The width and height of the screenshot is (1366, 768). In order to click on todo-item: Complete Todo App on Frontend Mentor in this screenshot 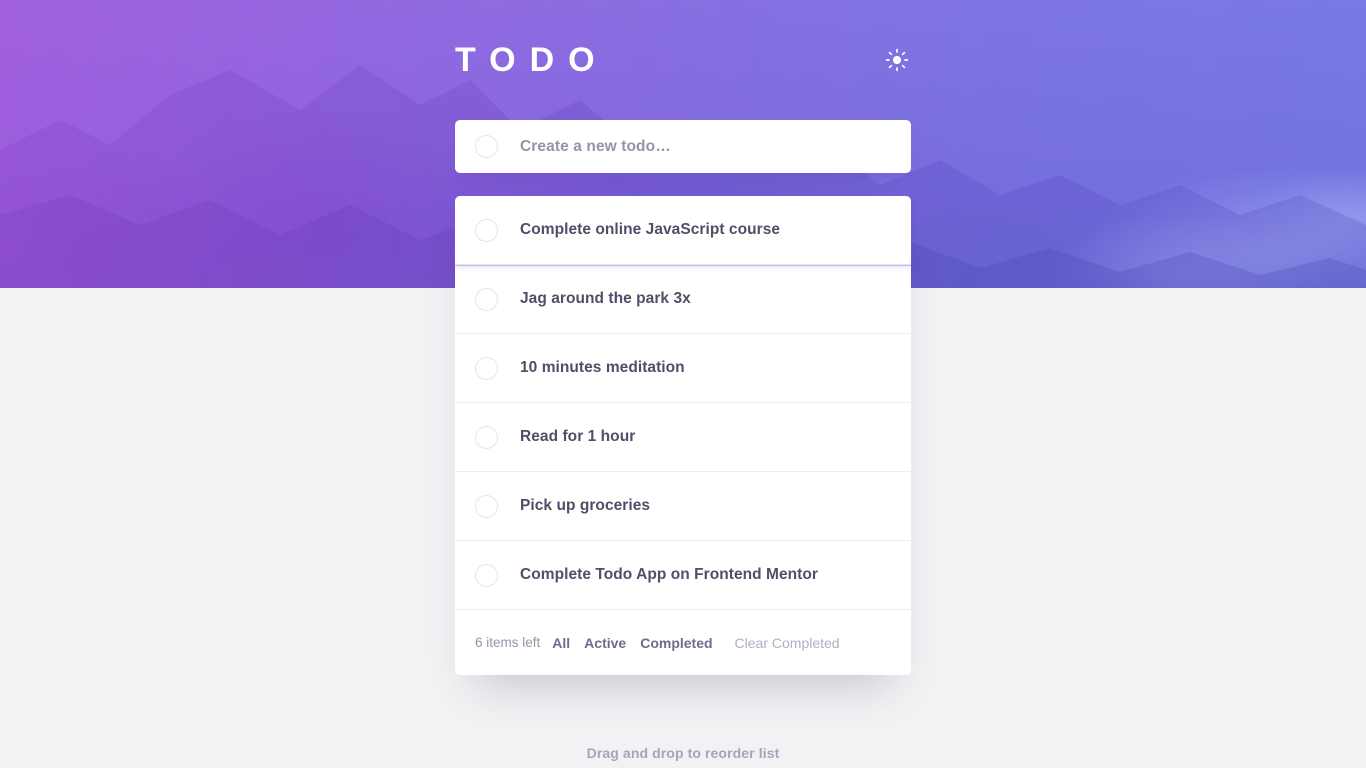, I will do `click(683, 575)`.